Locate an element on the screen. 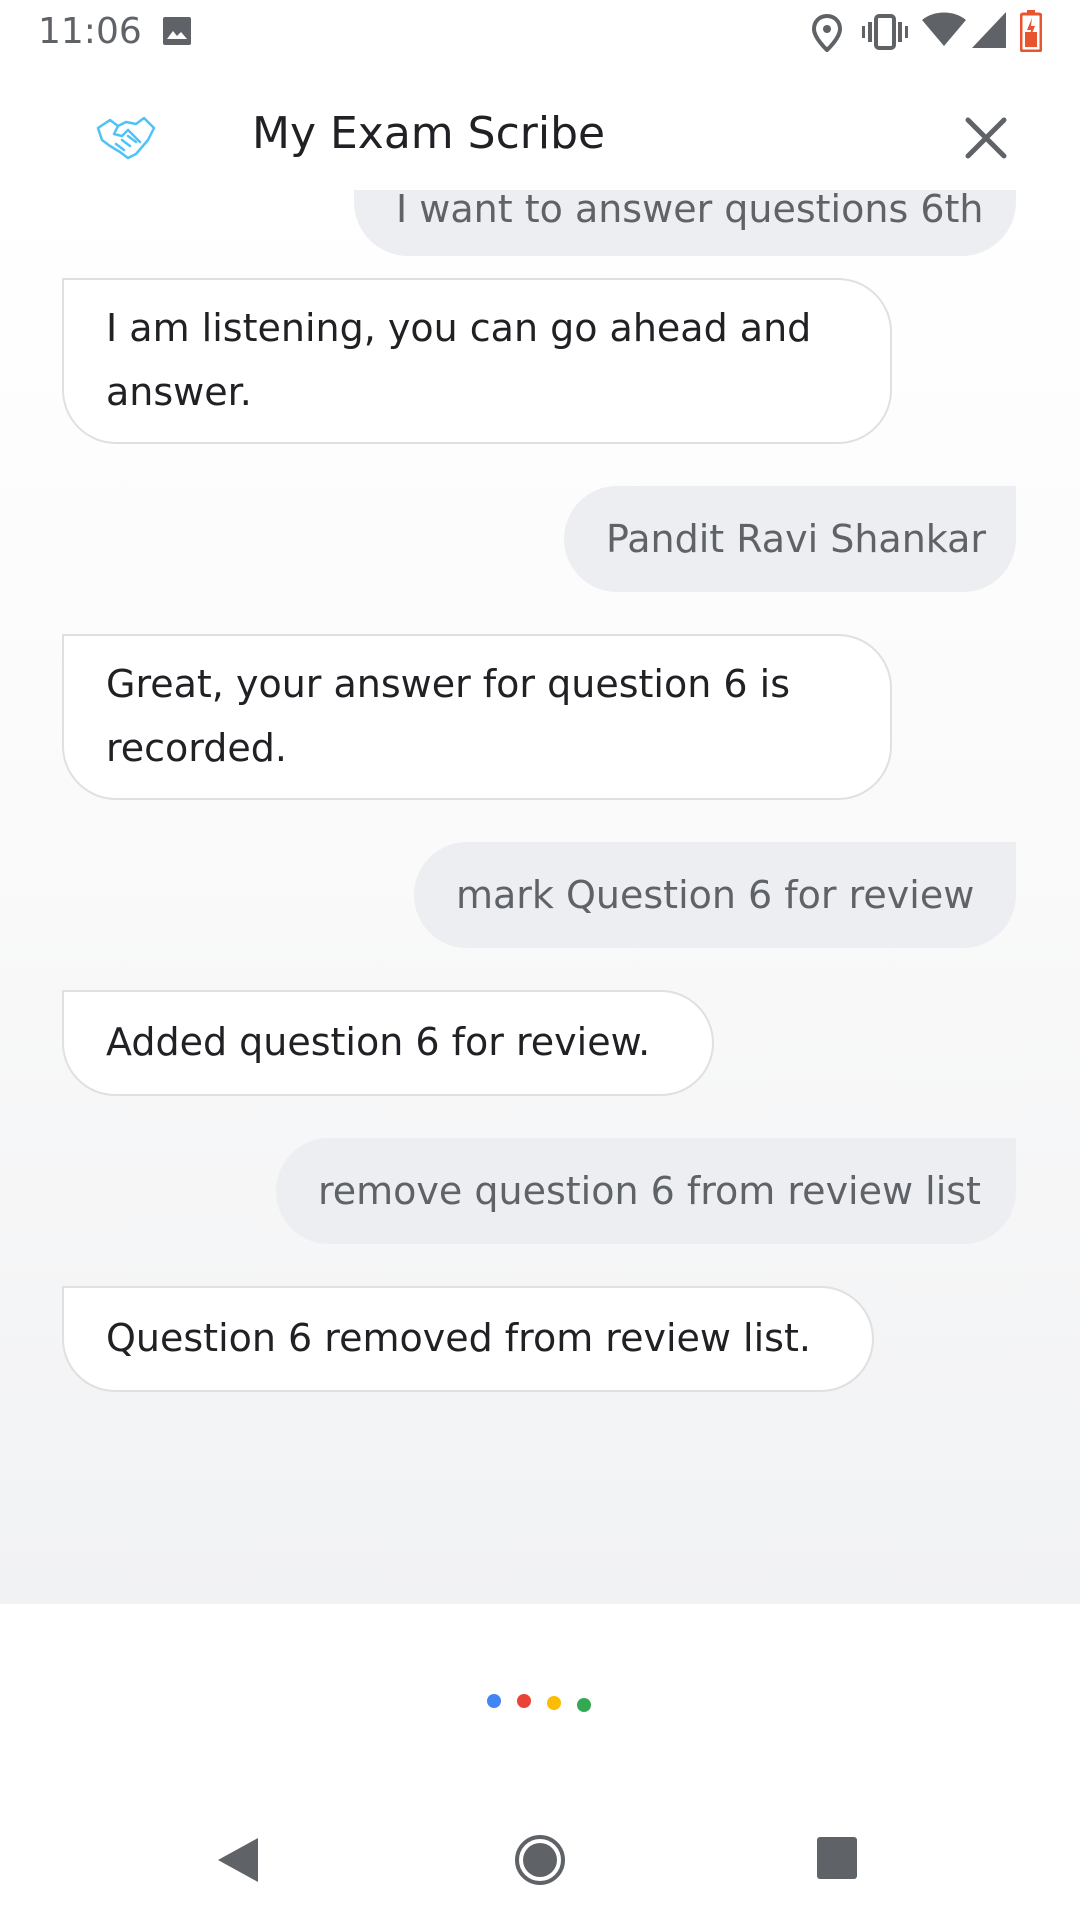  message-text: Pandit Ravi Shankar is located at coordinates (796, 539).